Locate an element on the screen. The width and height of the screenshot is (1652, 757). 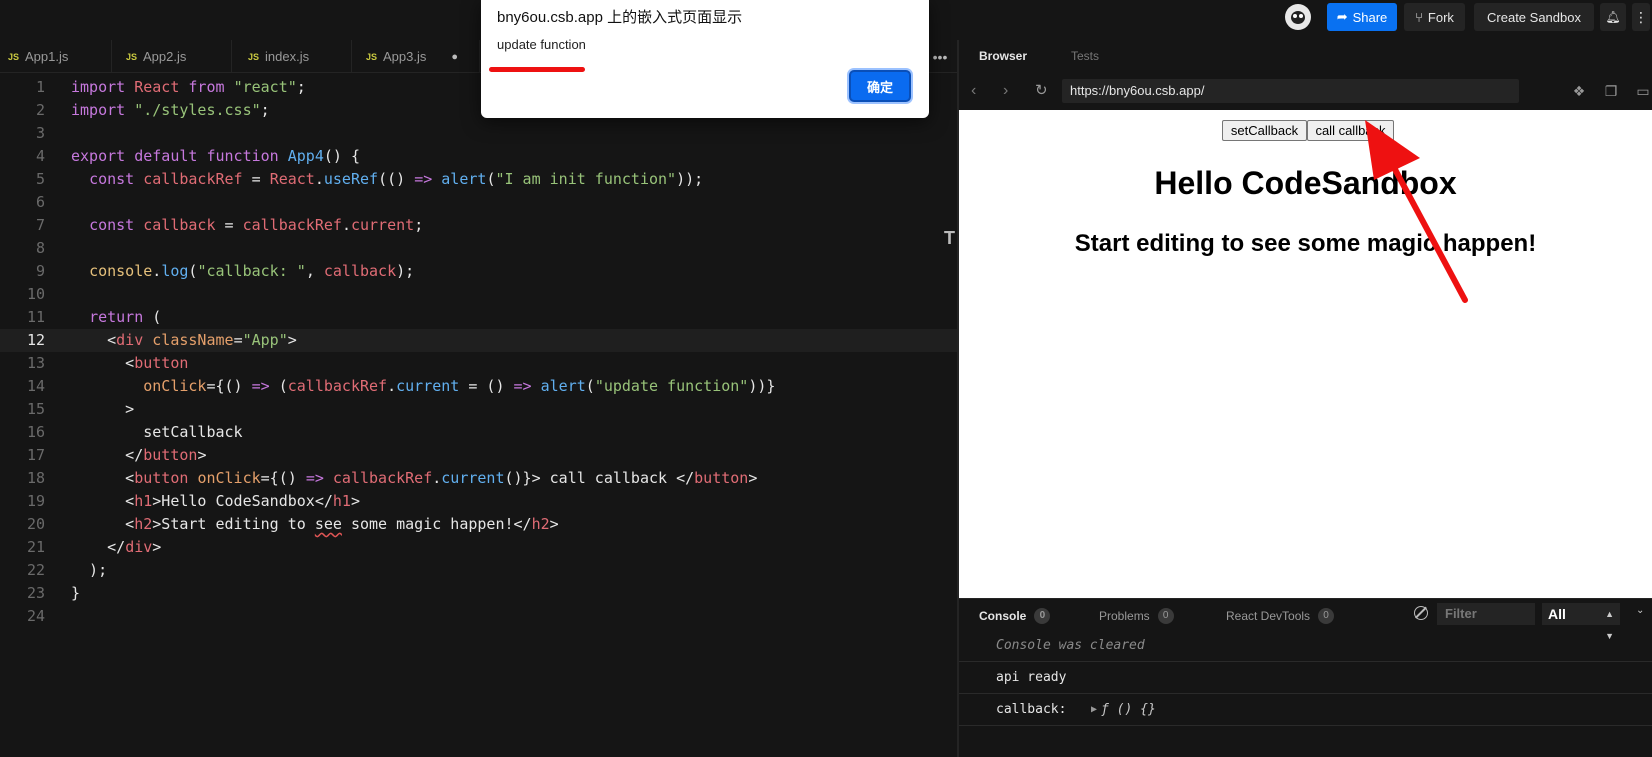
share-button: ➦ Share is located at coordinates (1362, 17).